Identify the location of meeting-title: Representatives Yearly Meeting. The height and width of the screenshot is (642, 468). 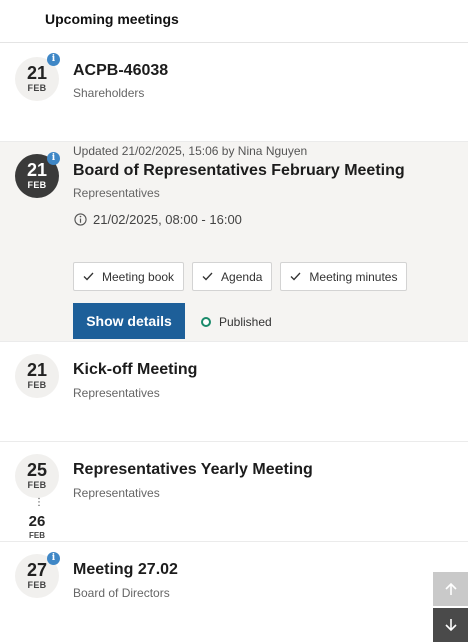
(193, 470).